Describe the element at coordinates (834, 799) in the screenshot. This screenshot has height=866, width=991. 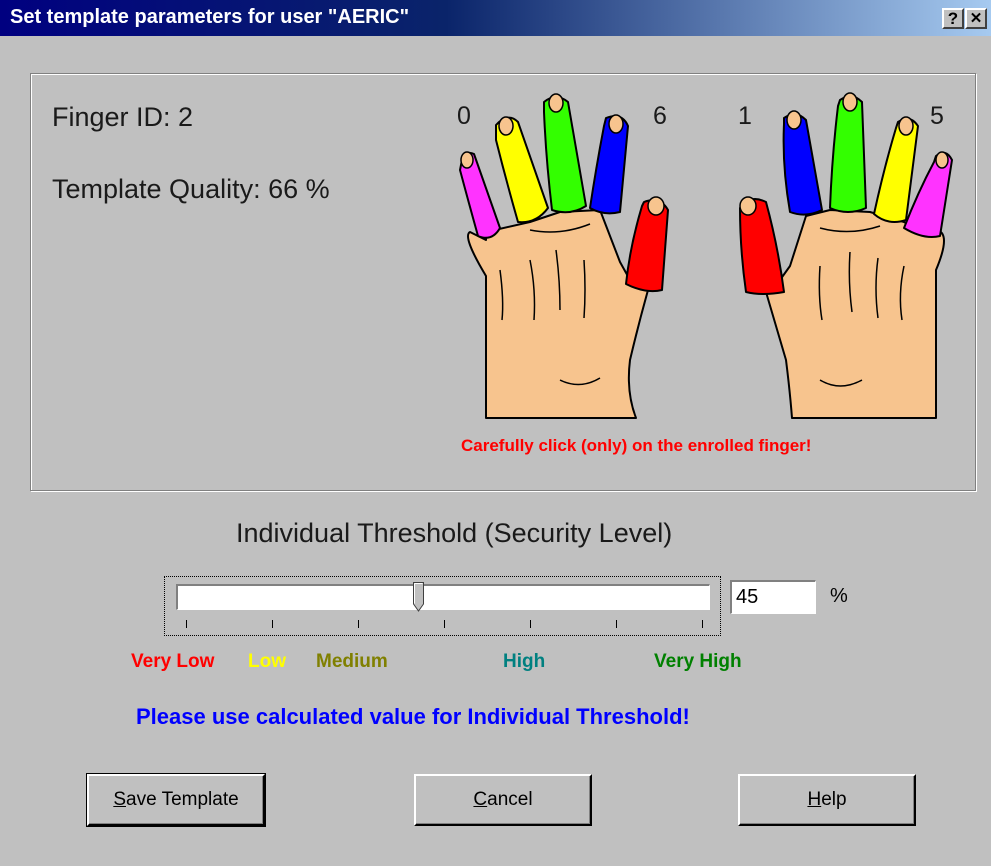
I see `help-label: elp` at that location.